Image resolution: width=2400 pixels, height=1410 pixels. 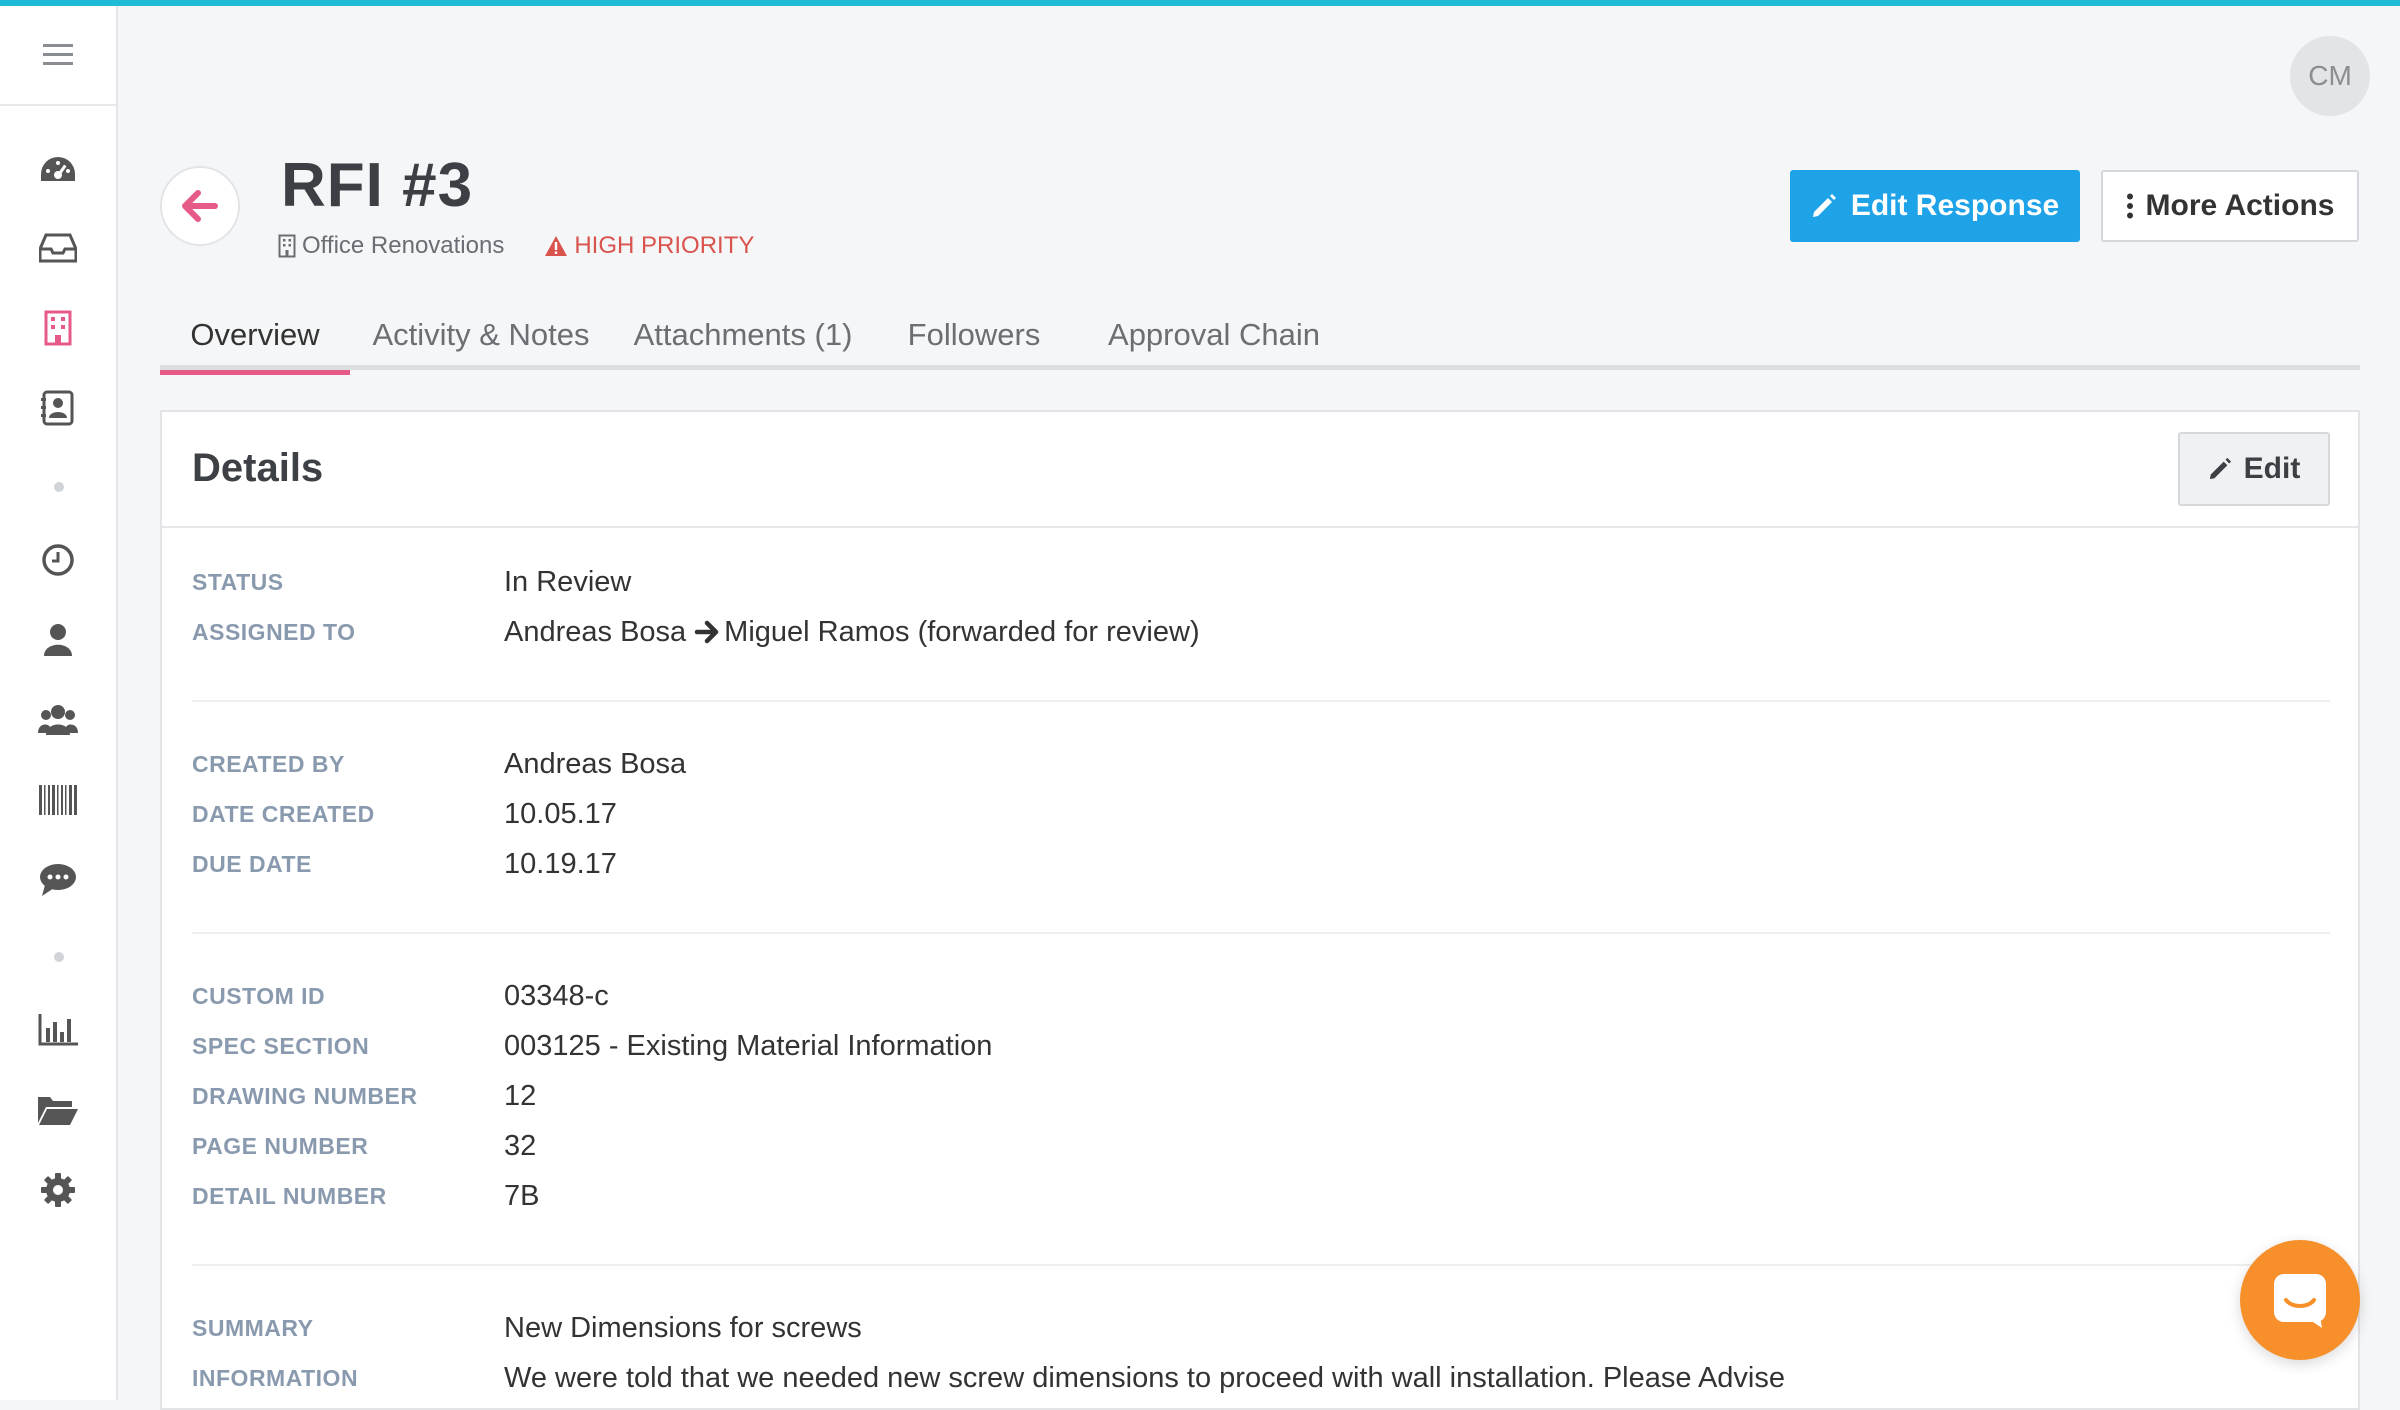 I want to click on field-drawing-number: DRAWING NUMBER 12, so click(x=1261, y=1096).